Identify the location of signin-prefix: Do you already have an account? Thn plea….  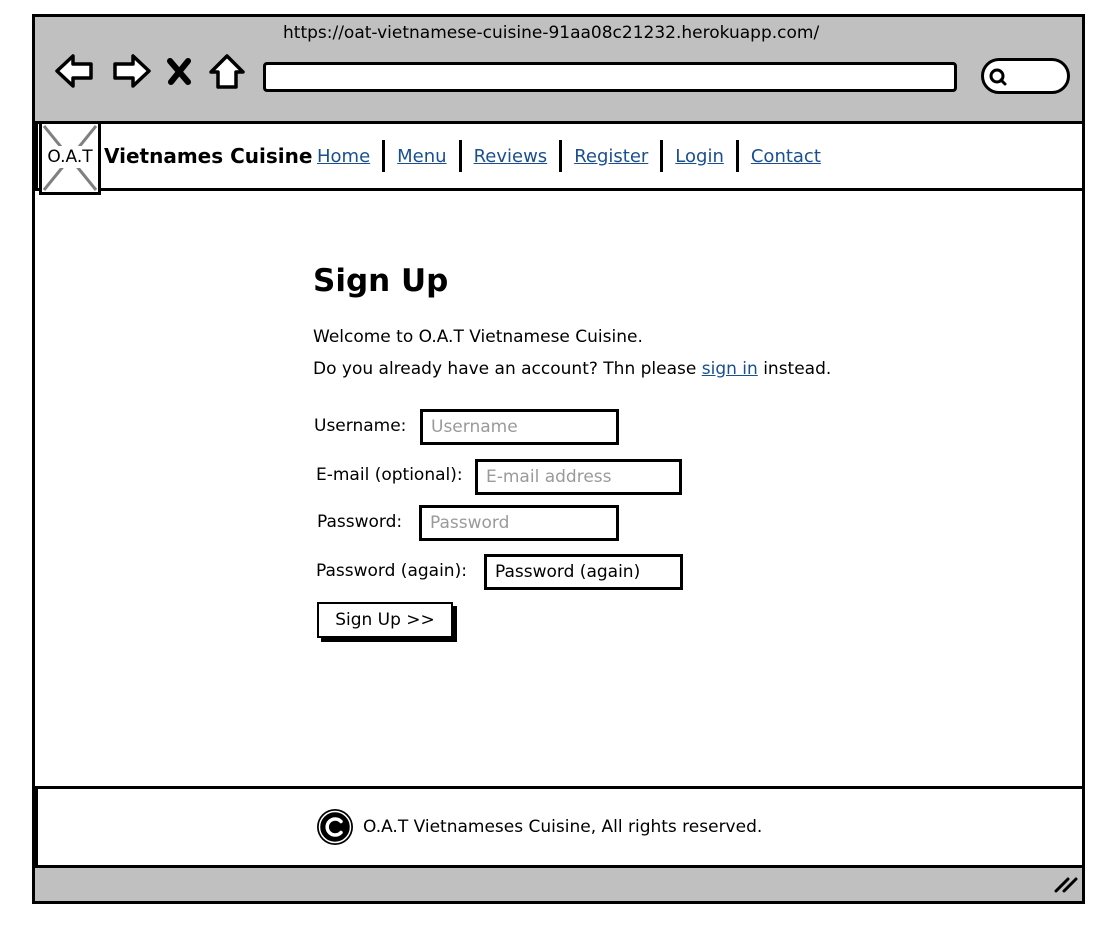
(505, 369).